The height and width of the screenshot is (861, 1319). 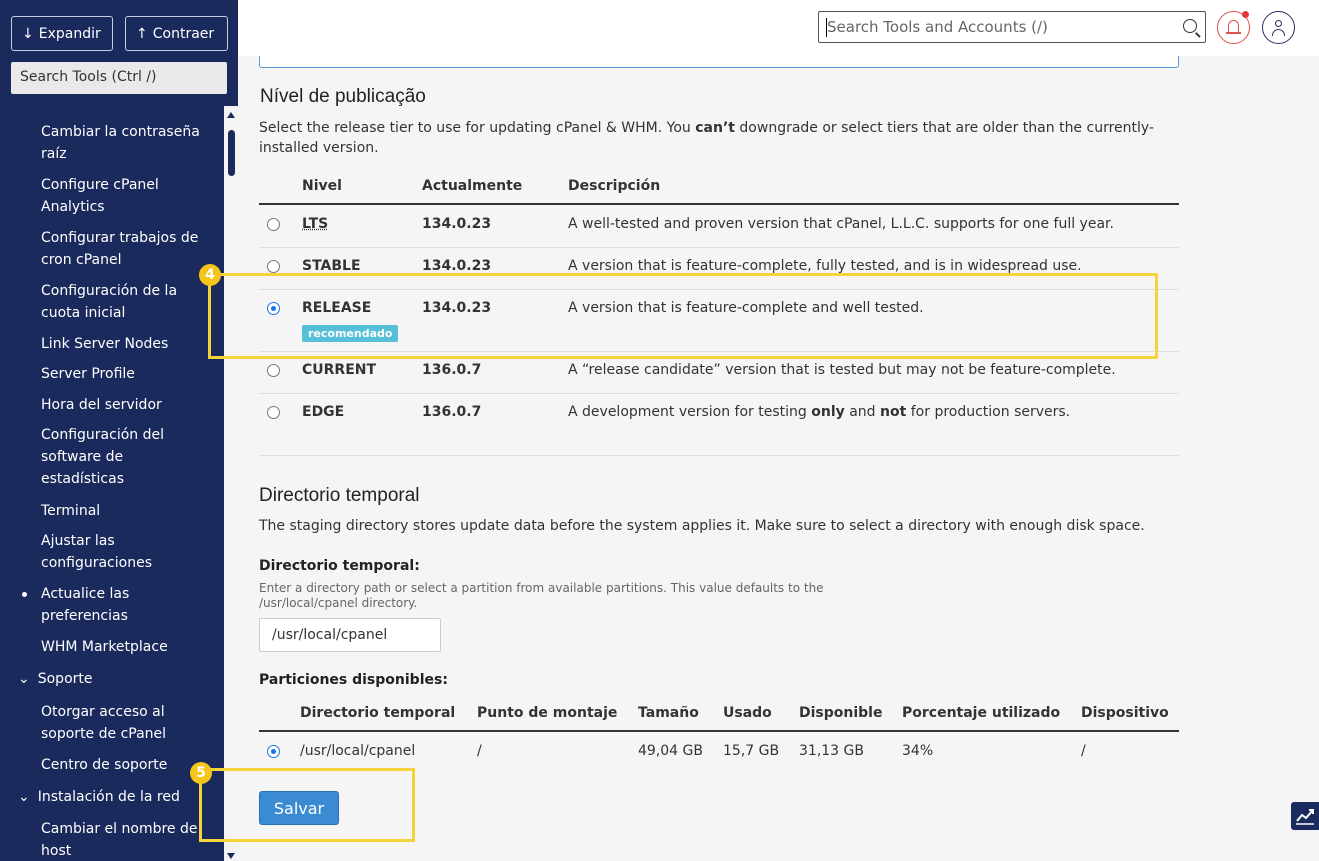 I want to click on sidebar-section-network: ⌄ Instalación de la red, so click(x=99, y=797).